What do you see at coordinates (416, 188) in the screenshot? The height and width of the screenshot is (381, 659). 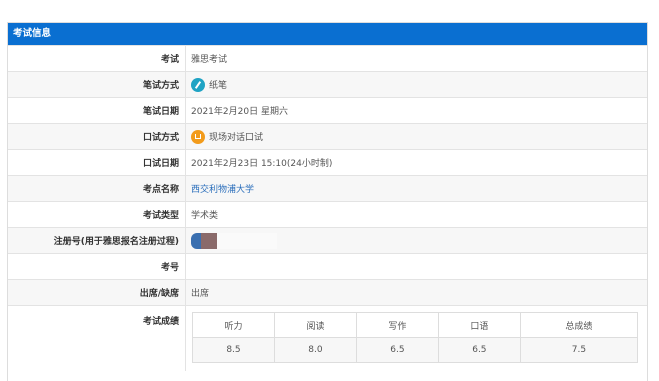 I see `test-centre-link: 西交利物浦大学` at bounding box center [416, 188].